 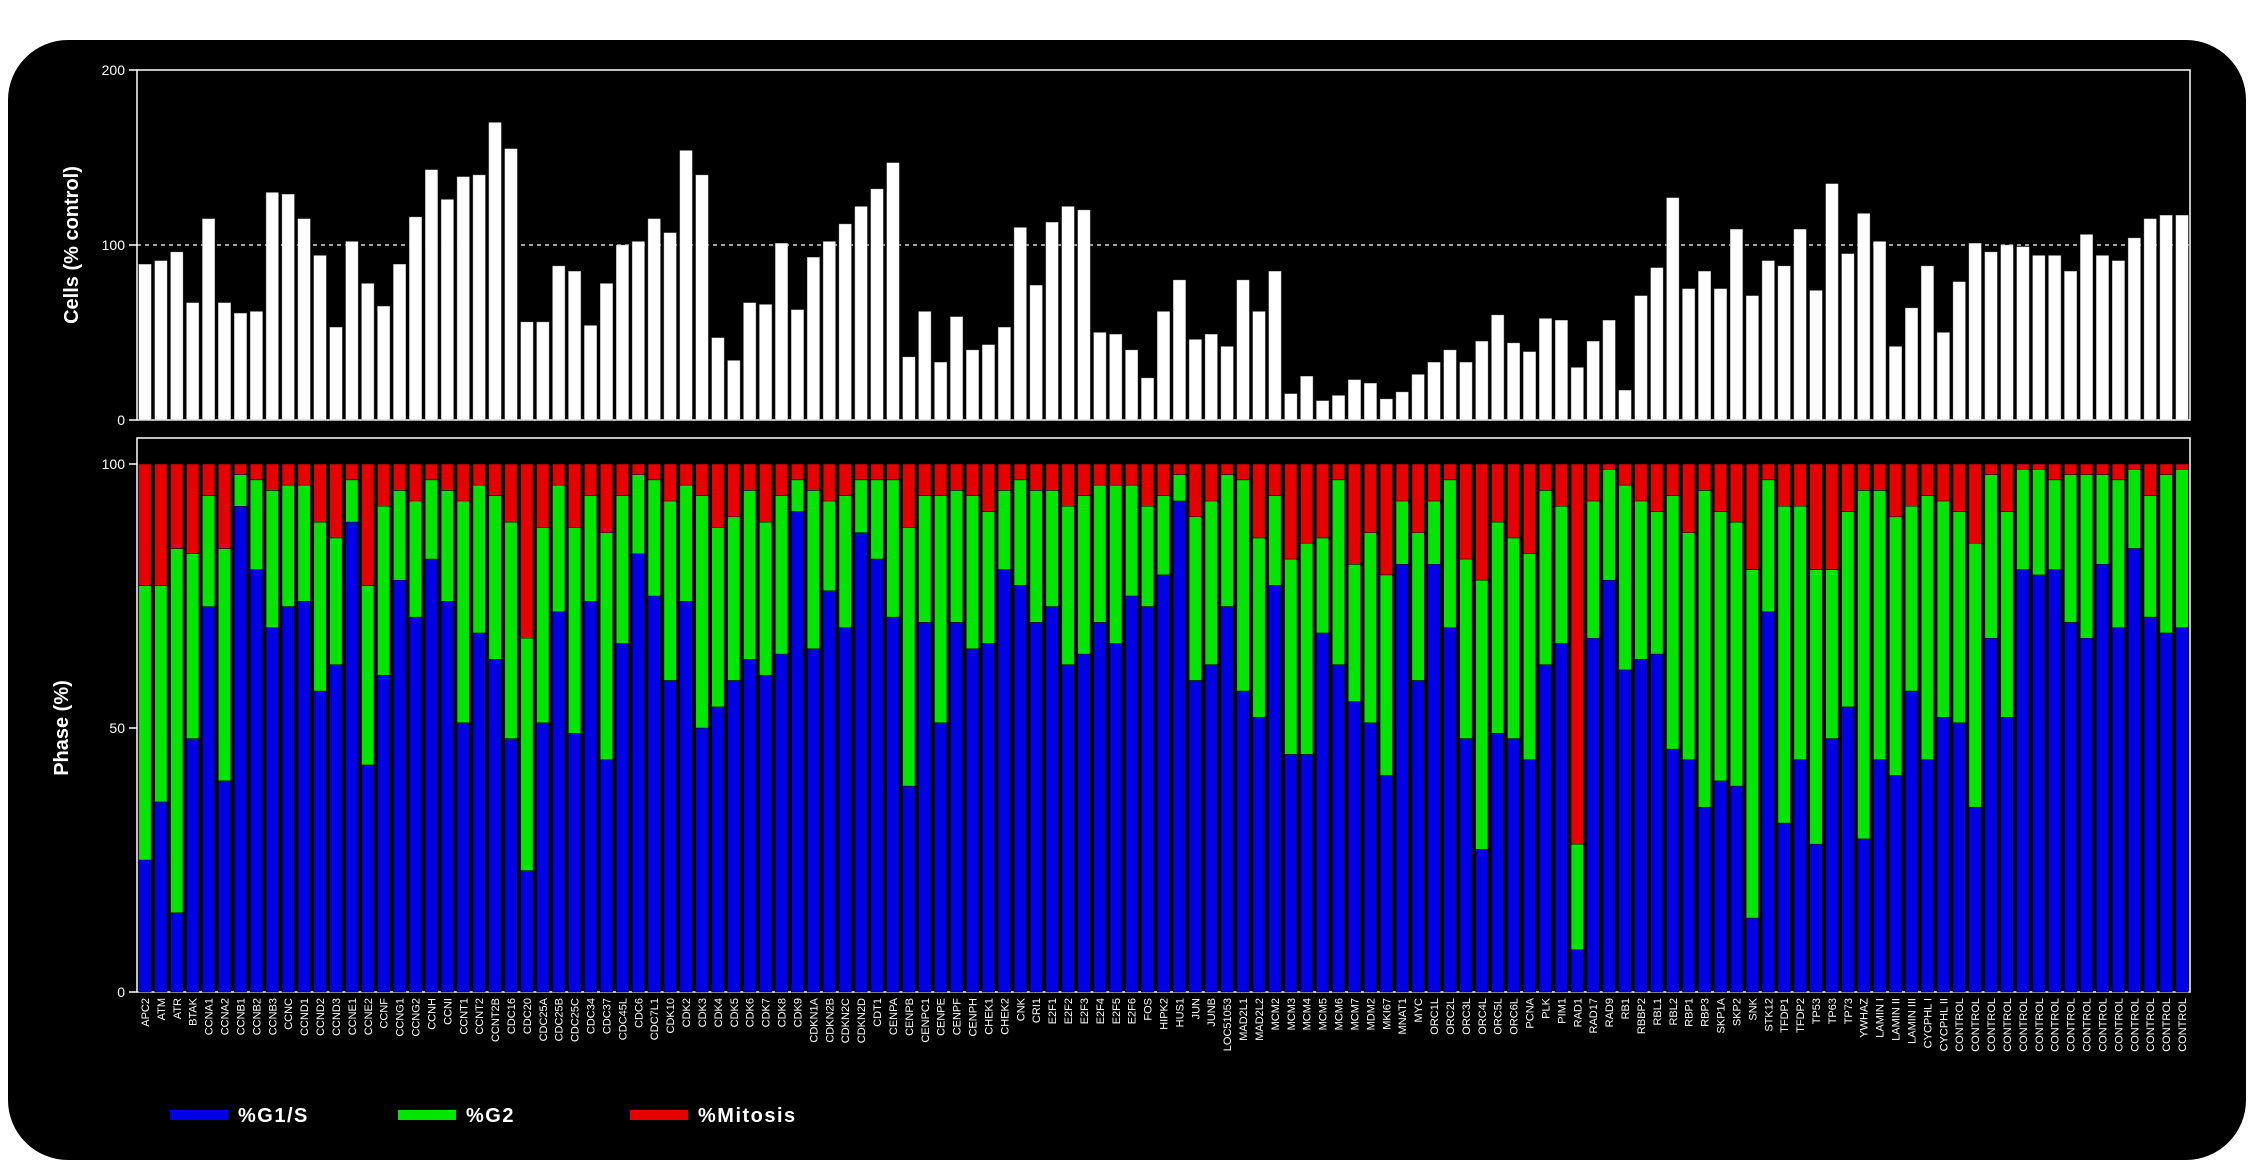 I want to click on category-label: CDC34, so click(x=592, y=1016).